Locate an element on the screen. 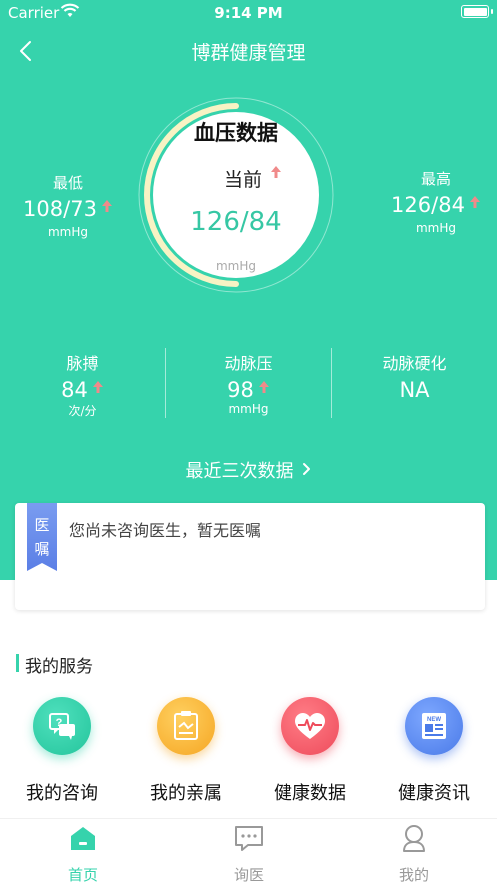  recent-data-label: 最近三次数据 is located at coordinates (239, 471).